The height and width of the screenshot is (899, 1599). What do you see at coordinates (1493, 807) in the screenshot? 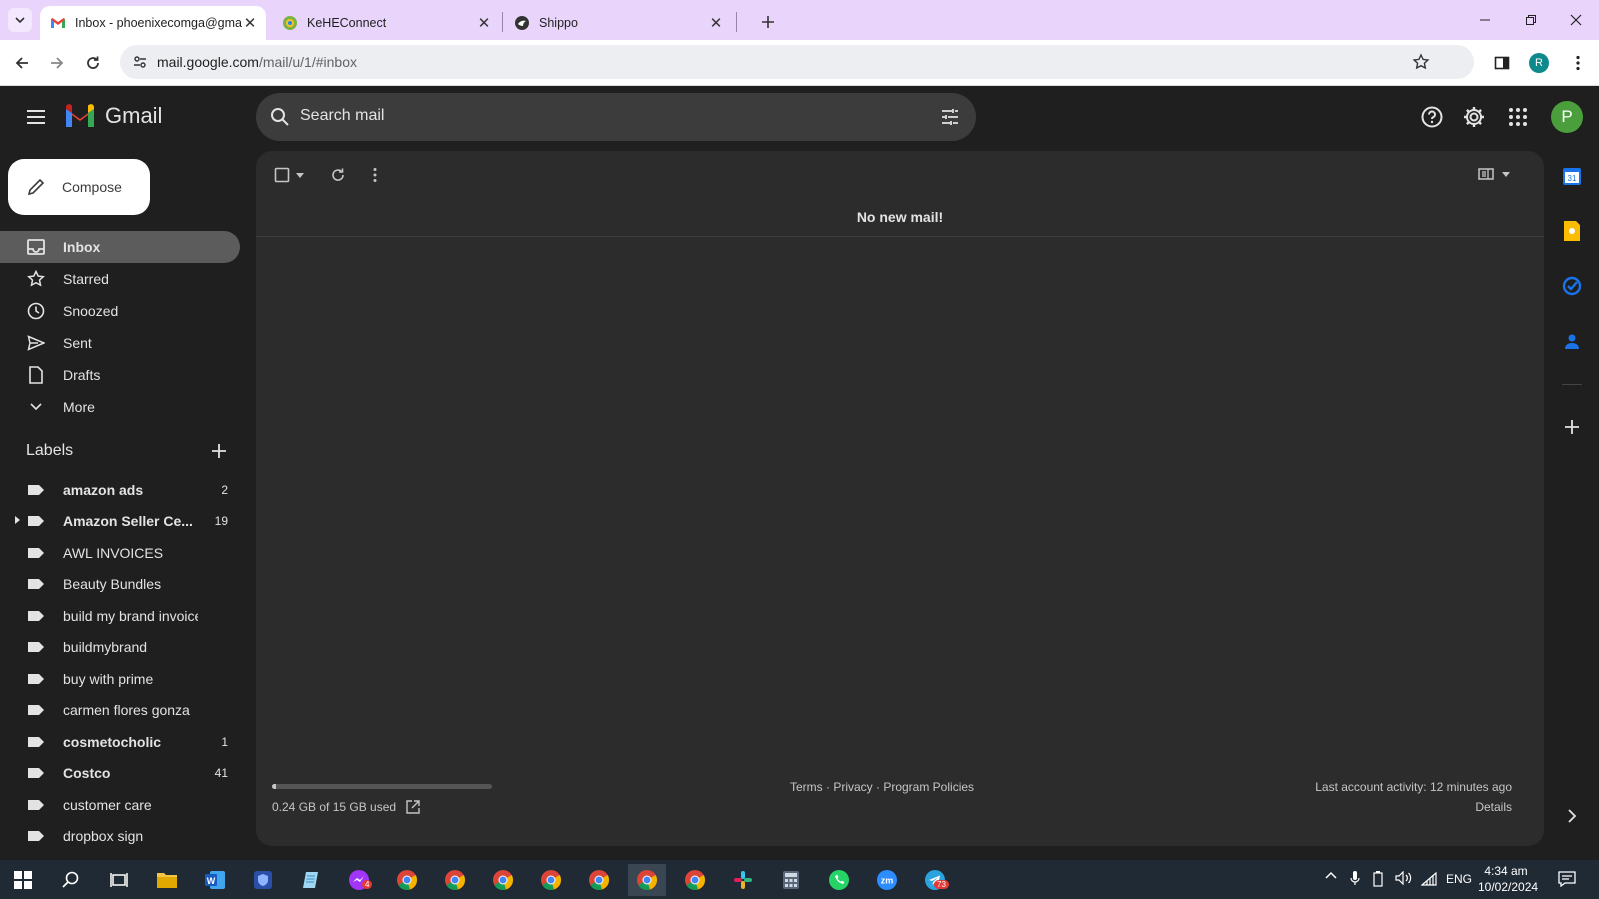
I see `activity-details-link: Details` at bounding box center [1493, 807].